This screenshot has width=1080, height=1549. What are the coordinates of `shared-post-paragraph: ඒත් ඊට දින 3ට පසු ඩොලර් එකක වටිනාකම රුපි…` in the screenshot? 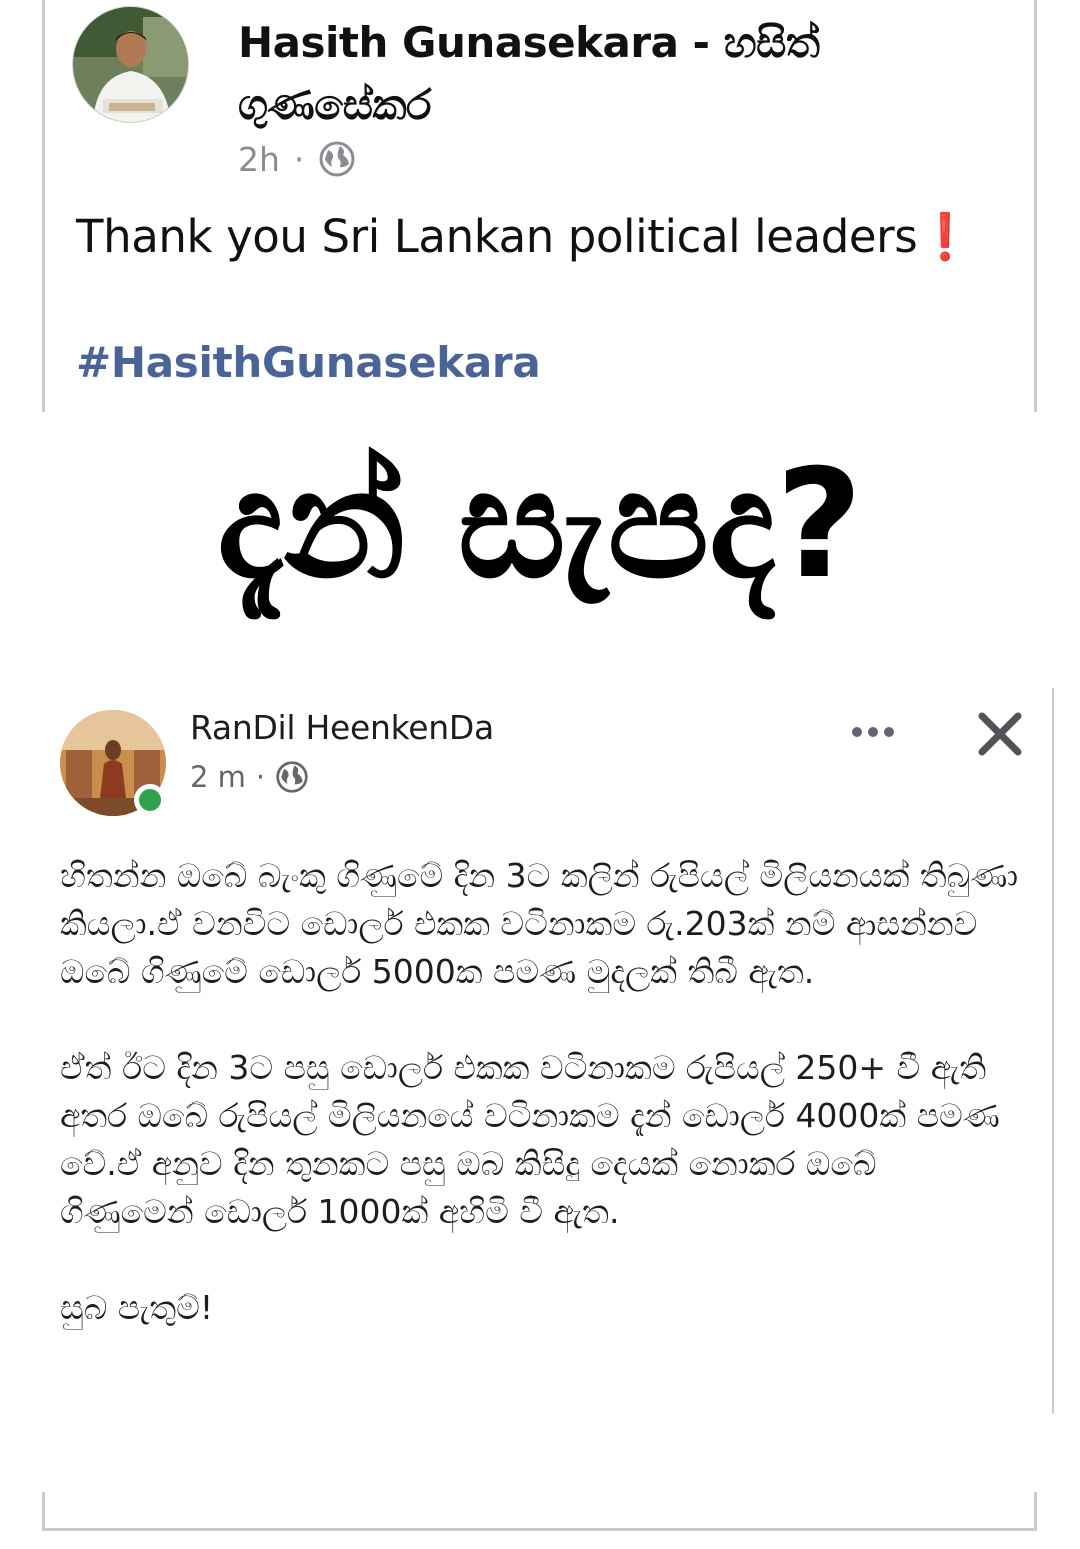 It's located at (530, 1139).